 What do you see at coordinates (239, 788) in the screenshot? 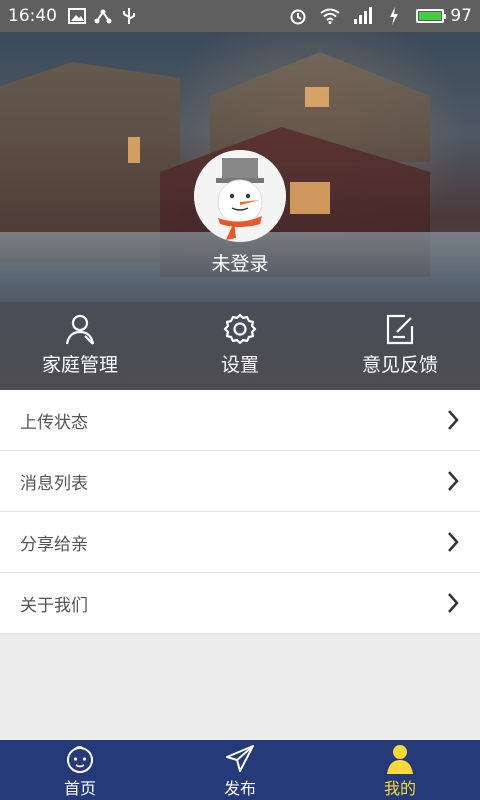
I see `tab-publish-label: 发布` at bounding box center [239, 788].